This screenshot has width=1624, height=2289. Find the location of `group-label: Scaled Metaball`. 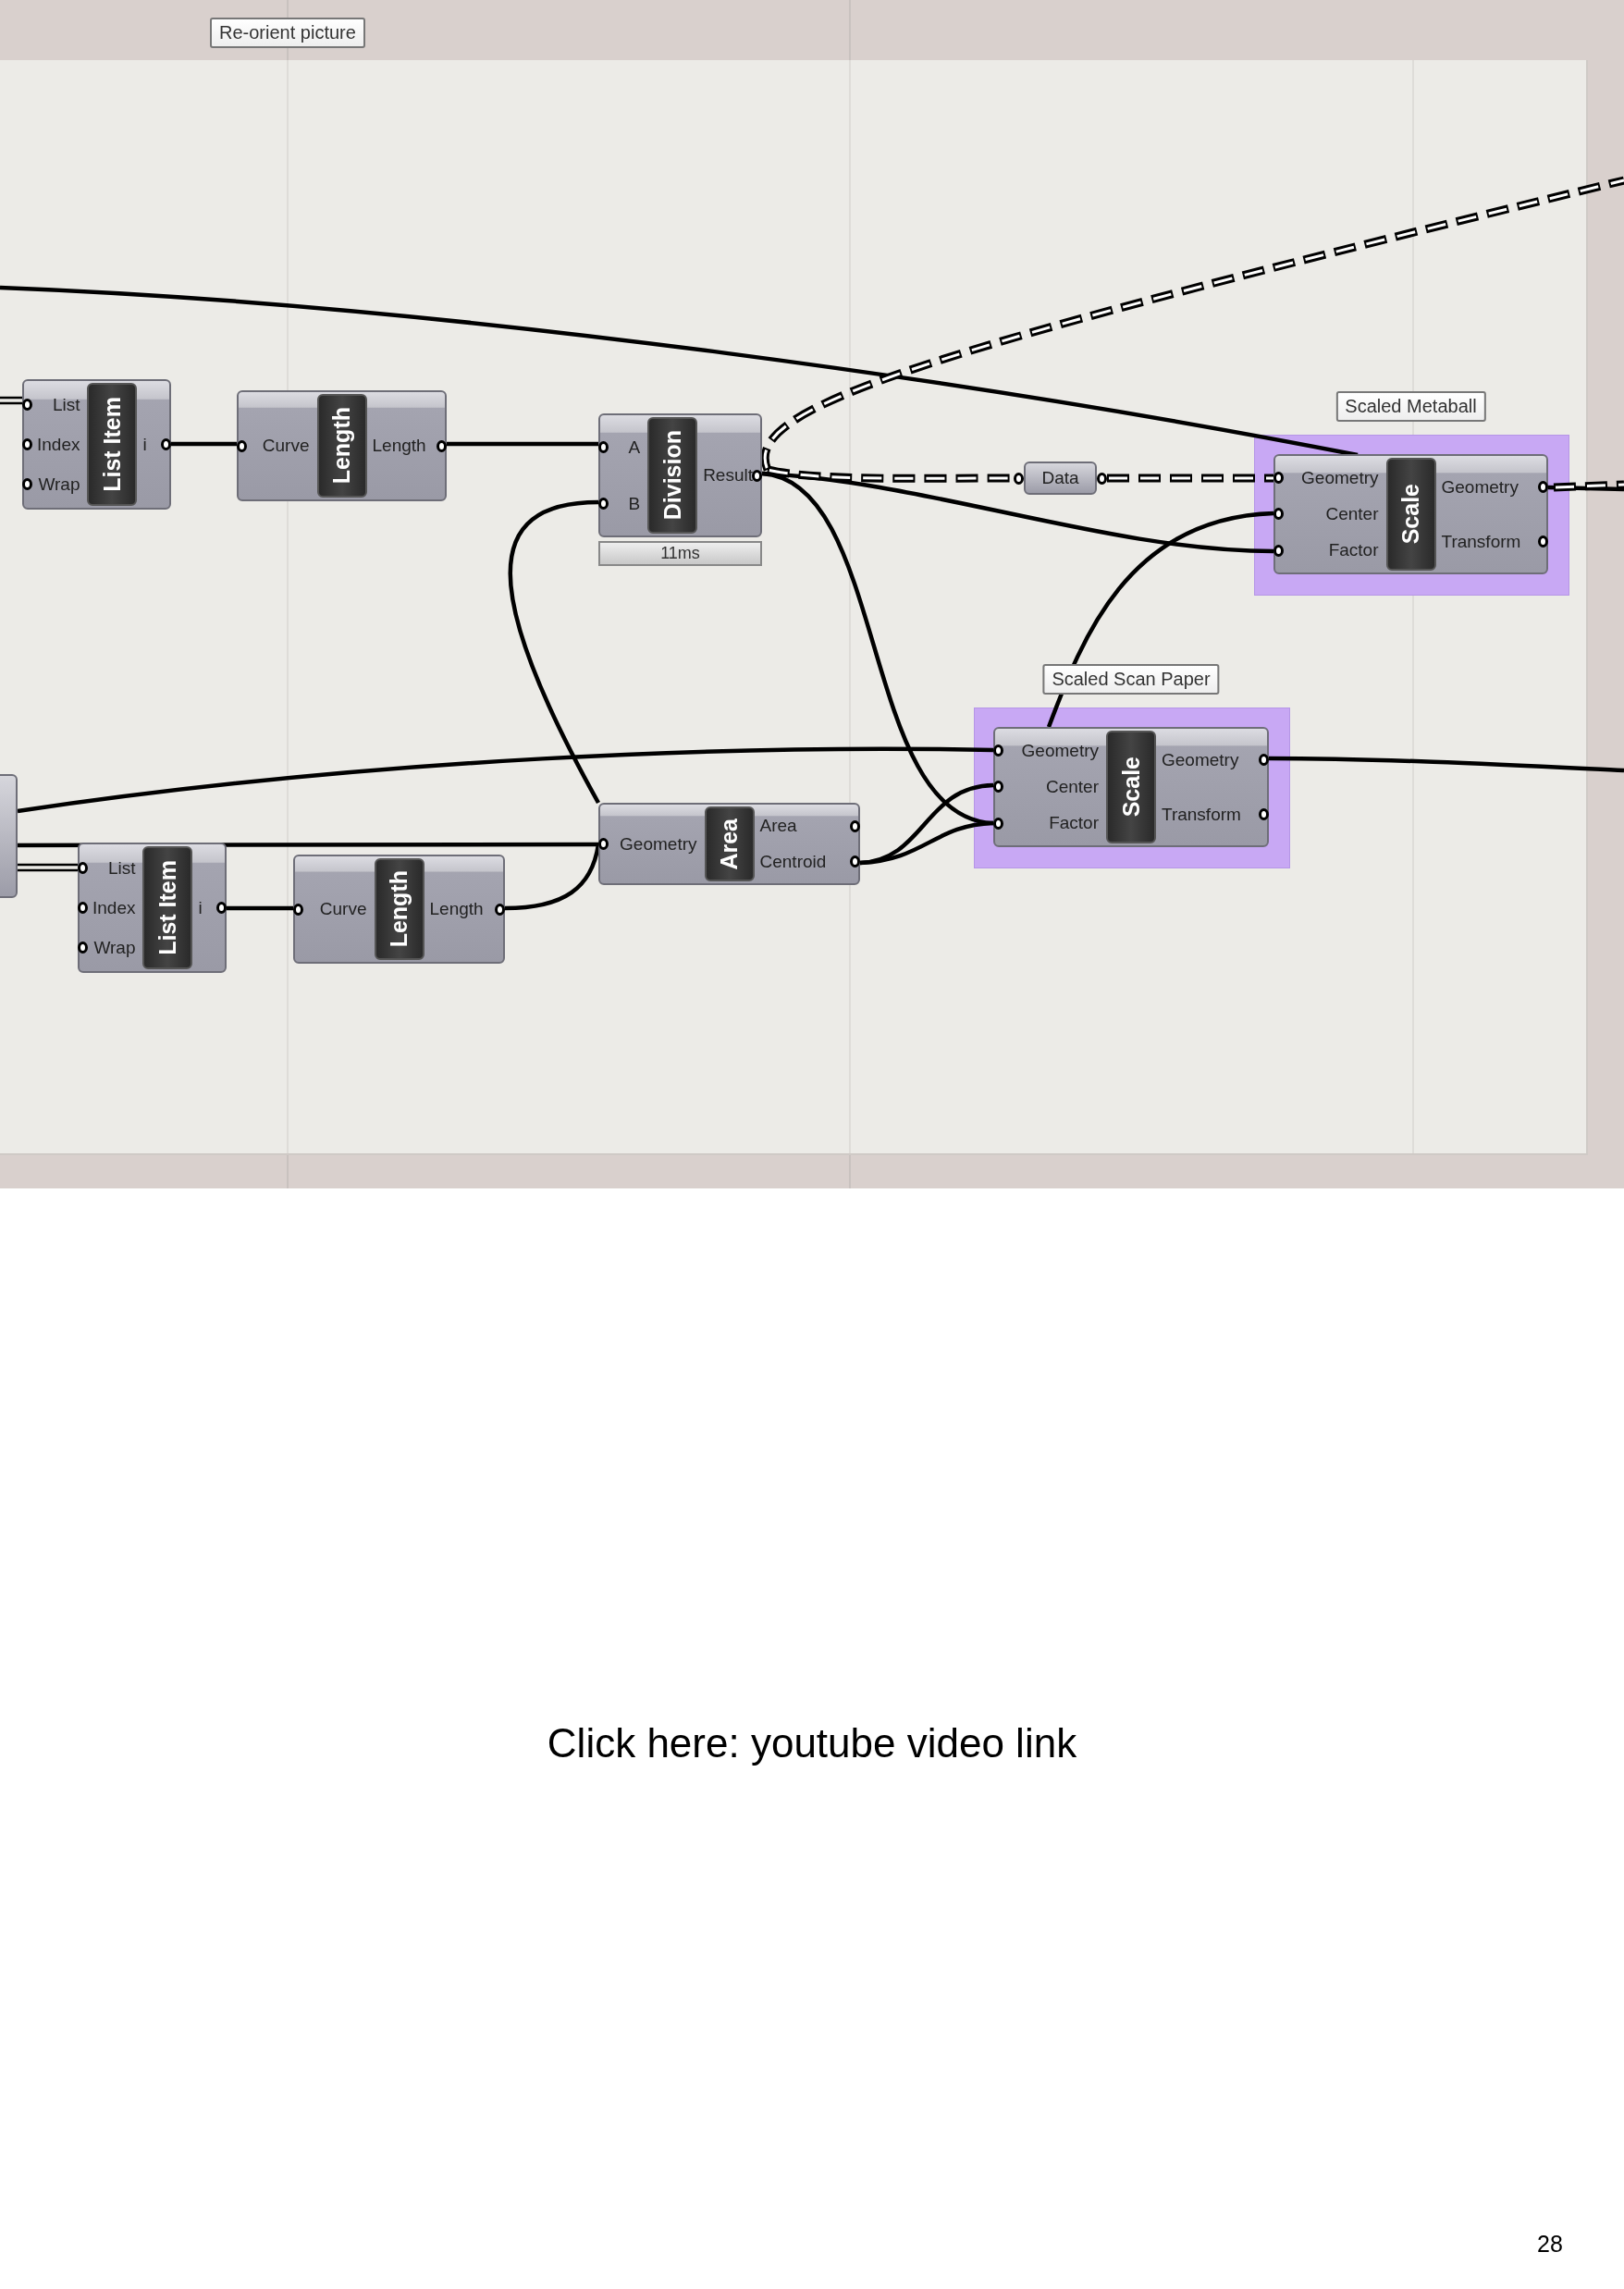

group-label: Scaled Metaball is located at coordinates (1410, 406).